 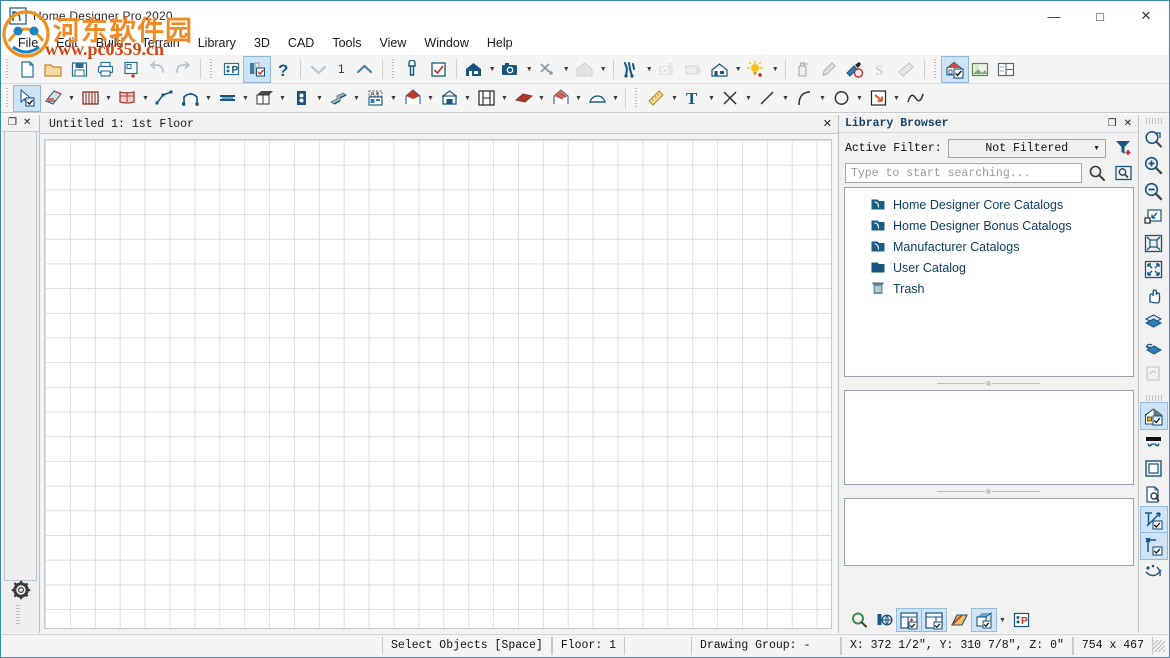 What do you see at coordinates (12, 123) in the screenshot?
I see `left-dock-restore-icon: ❐` at bounding box center [12, 123].